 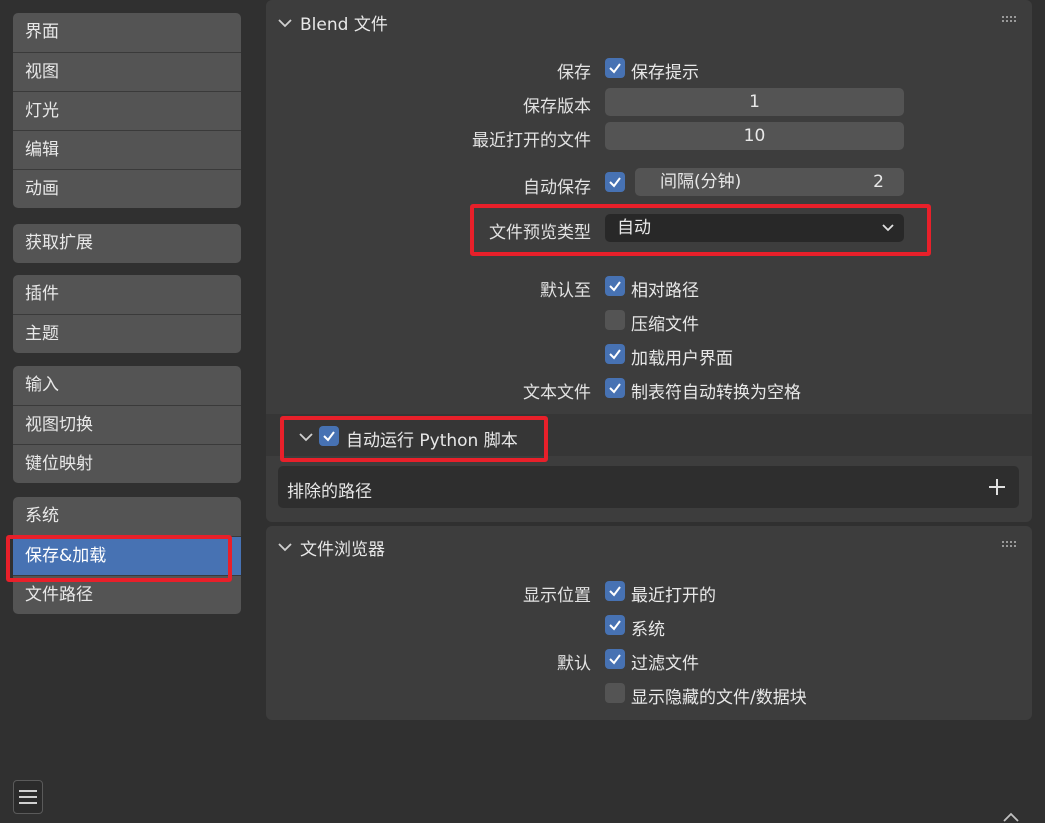 I want to click on sidebar-group: 插件 主题, so click(x=127, y=314).